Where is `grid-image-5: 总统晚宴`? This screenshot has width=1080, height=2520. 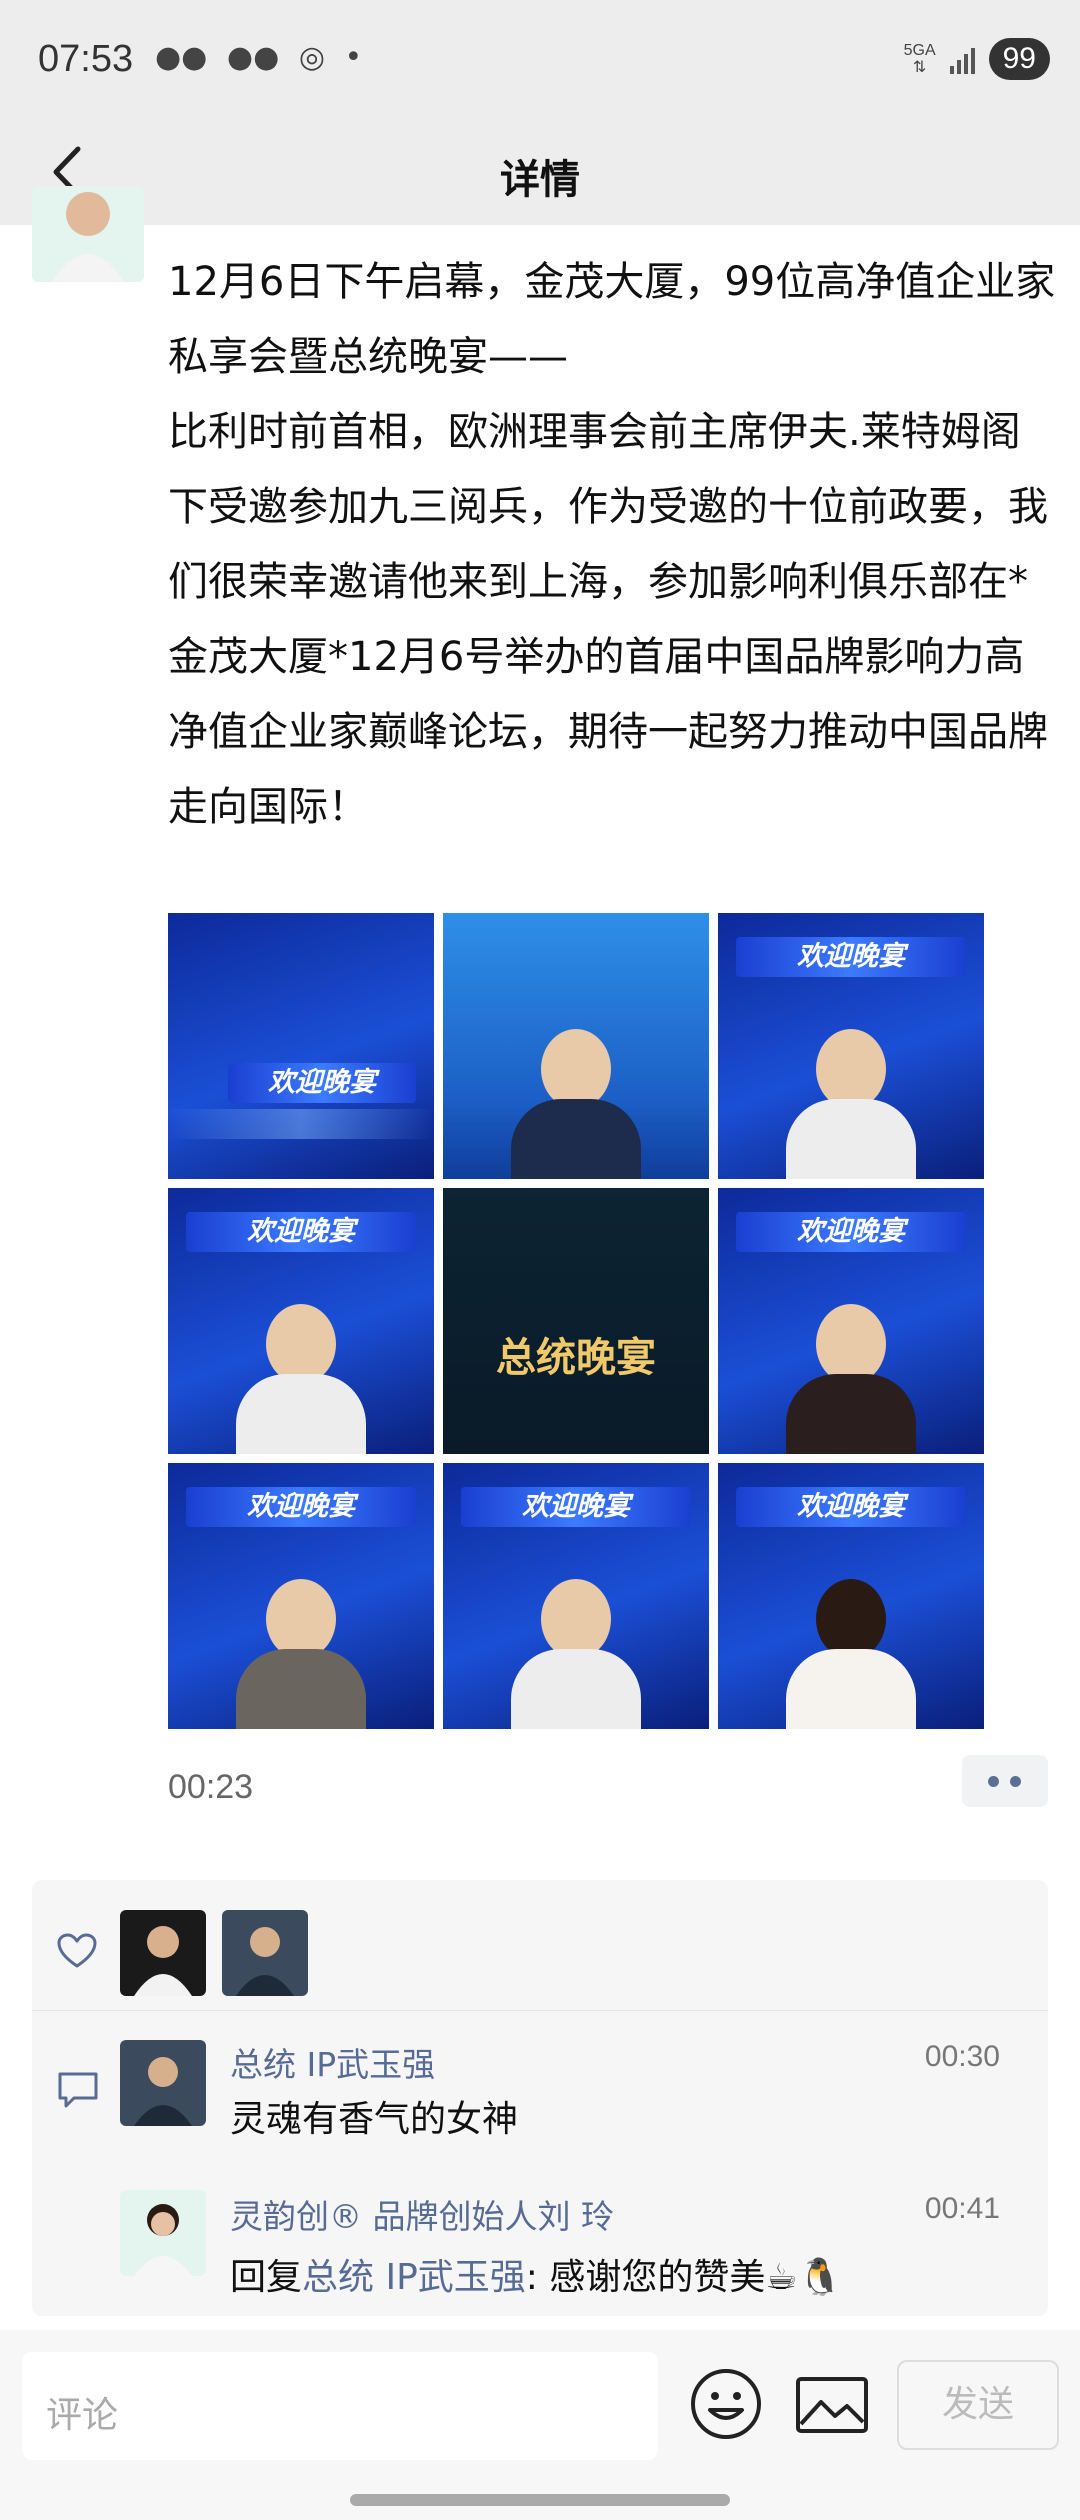
grid-image-5: 总统晚宴 is located at coordinates (576, 1321).